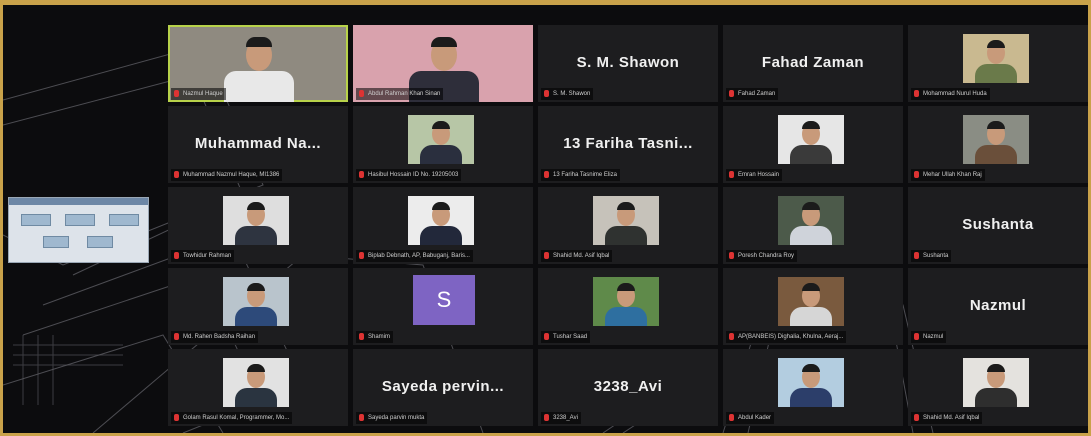 This screenshot has width=1091, height=436. I want to click on participant-name-text: Abdul Kader, so click(755, 418).